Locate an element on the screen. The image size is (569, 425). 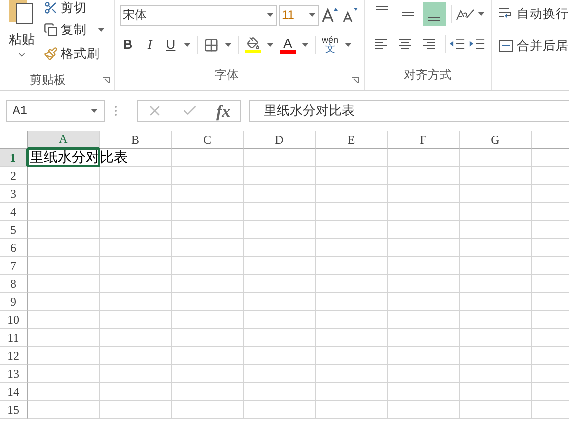
column-header: F is located at coordinates (424, 140).